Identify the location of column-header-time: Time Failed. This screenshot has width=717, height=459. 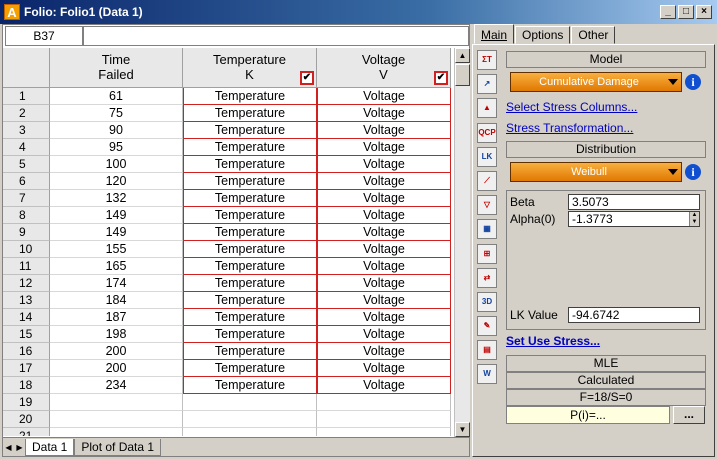
(116, 68).